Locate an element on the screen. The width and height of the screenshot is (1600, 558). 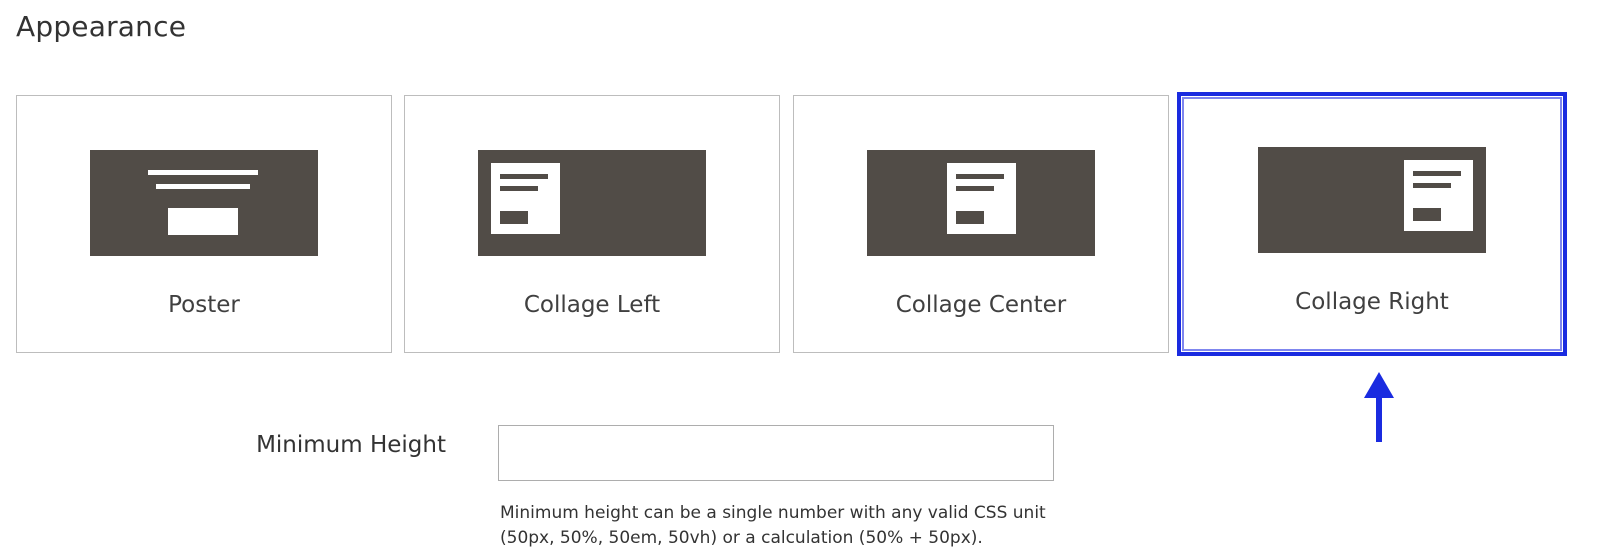
appearance-option-collage-right: Collage Right is located at coordinates (1372, 224).